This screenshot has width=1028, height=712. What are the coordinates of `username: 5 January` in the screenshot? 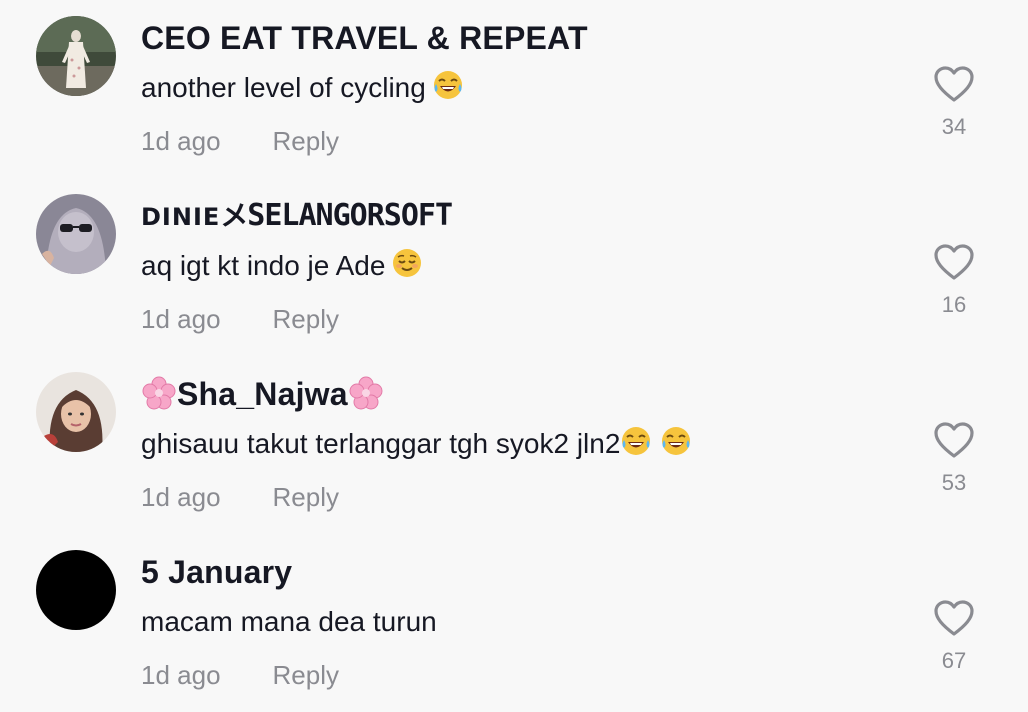 It's located at (216, 572).